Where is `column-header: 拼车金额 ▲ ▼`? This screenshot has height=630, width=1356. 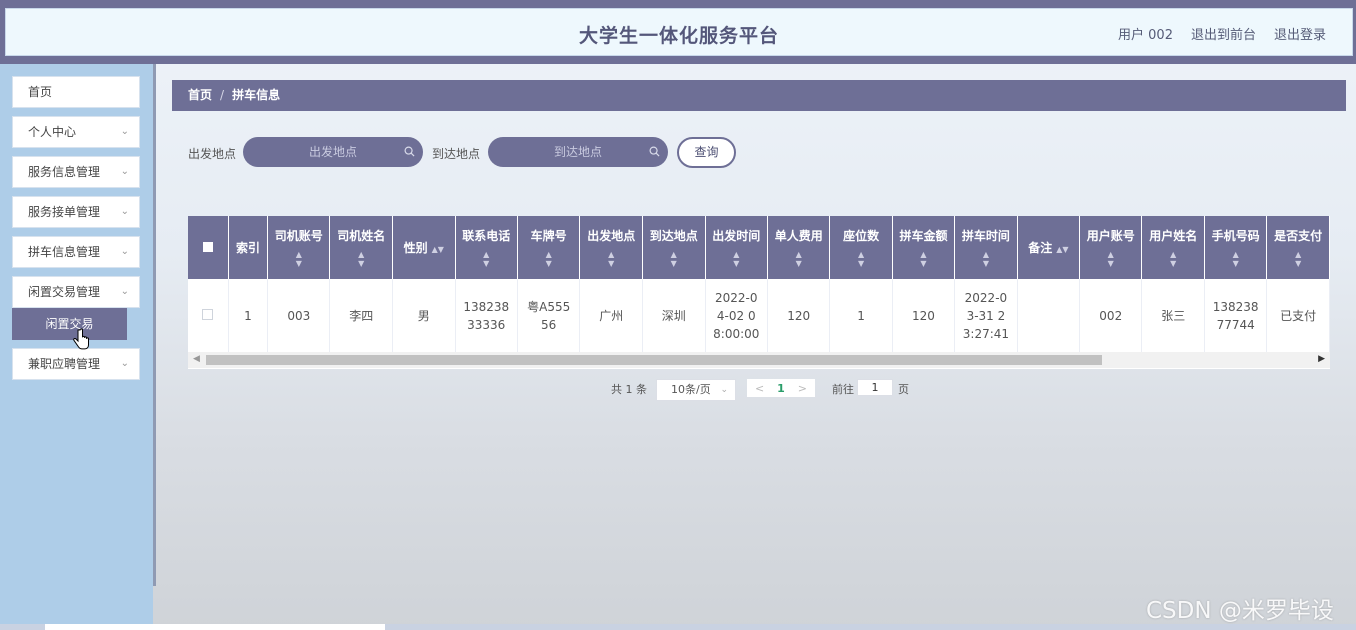
column-header: 拼车金额 ▲ ▼ is located at coordinates (924, 247).